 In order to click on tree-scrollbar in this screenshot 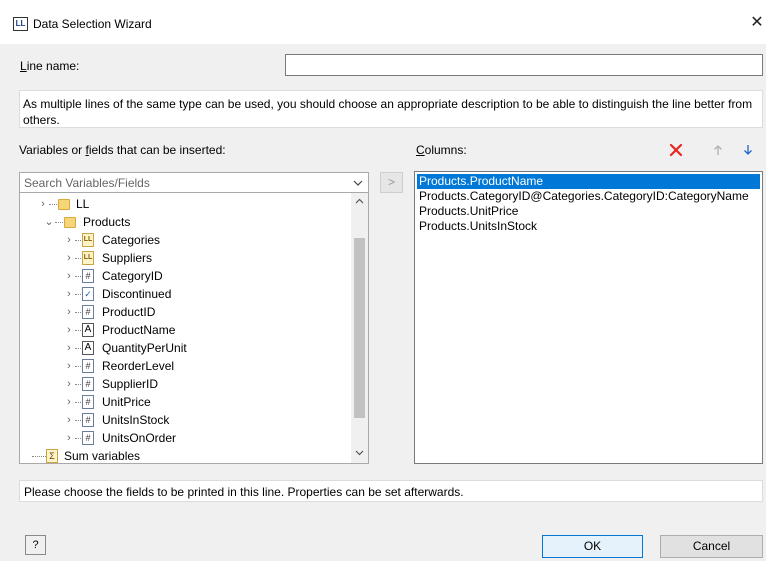, I will do `click(359, 328)`.